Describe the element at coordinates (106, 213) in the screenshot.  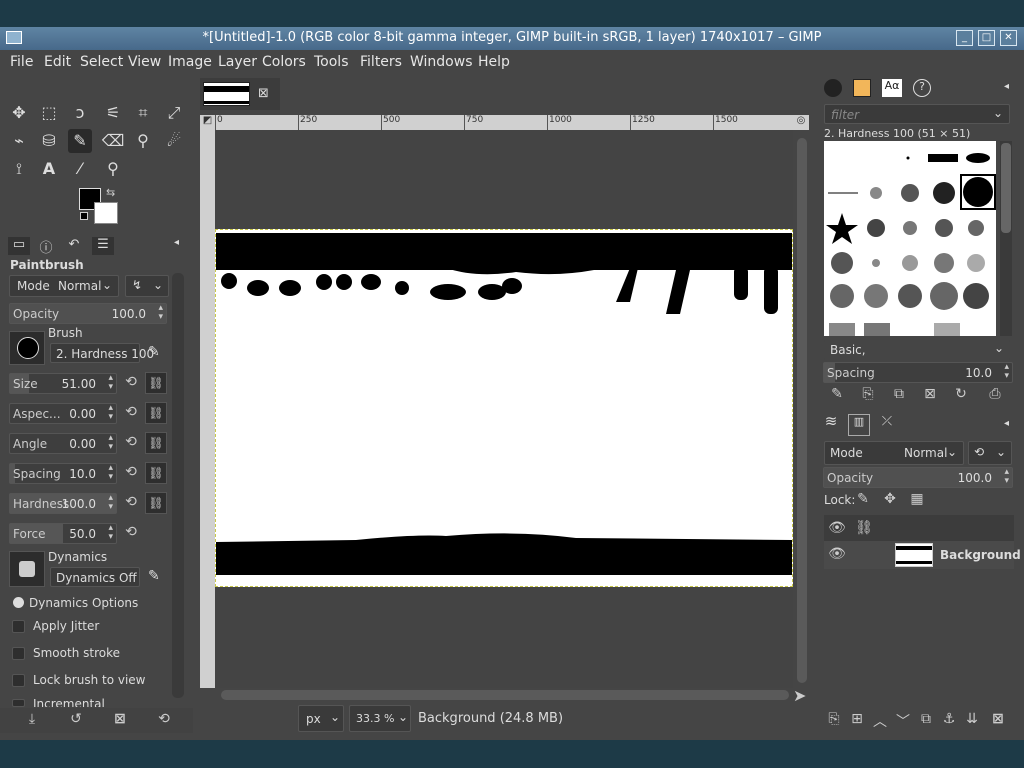
I see `background-color` at that location.